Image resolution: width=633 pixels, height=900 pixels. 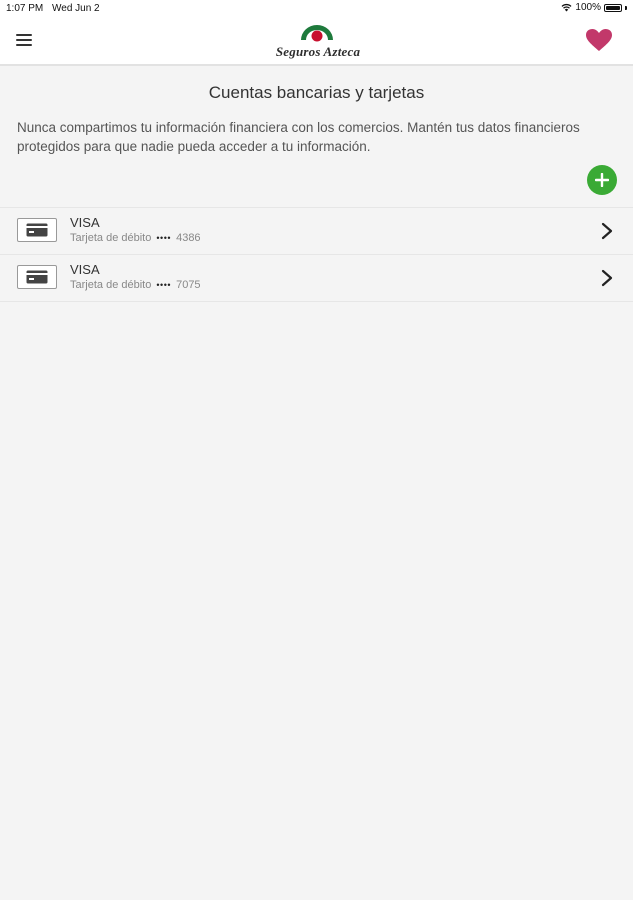 I want to click on add-card-button, so click(x=602, y=180).